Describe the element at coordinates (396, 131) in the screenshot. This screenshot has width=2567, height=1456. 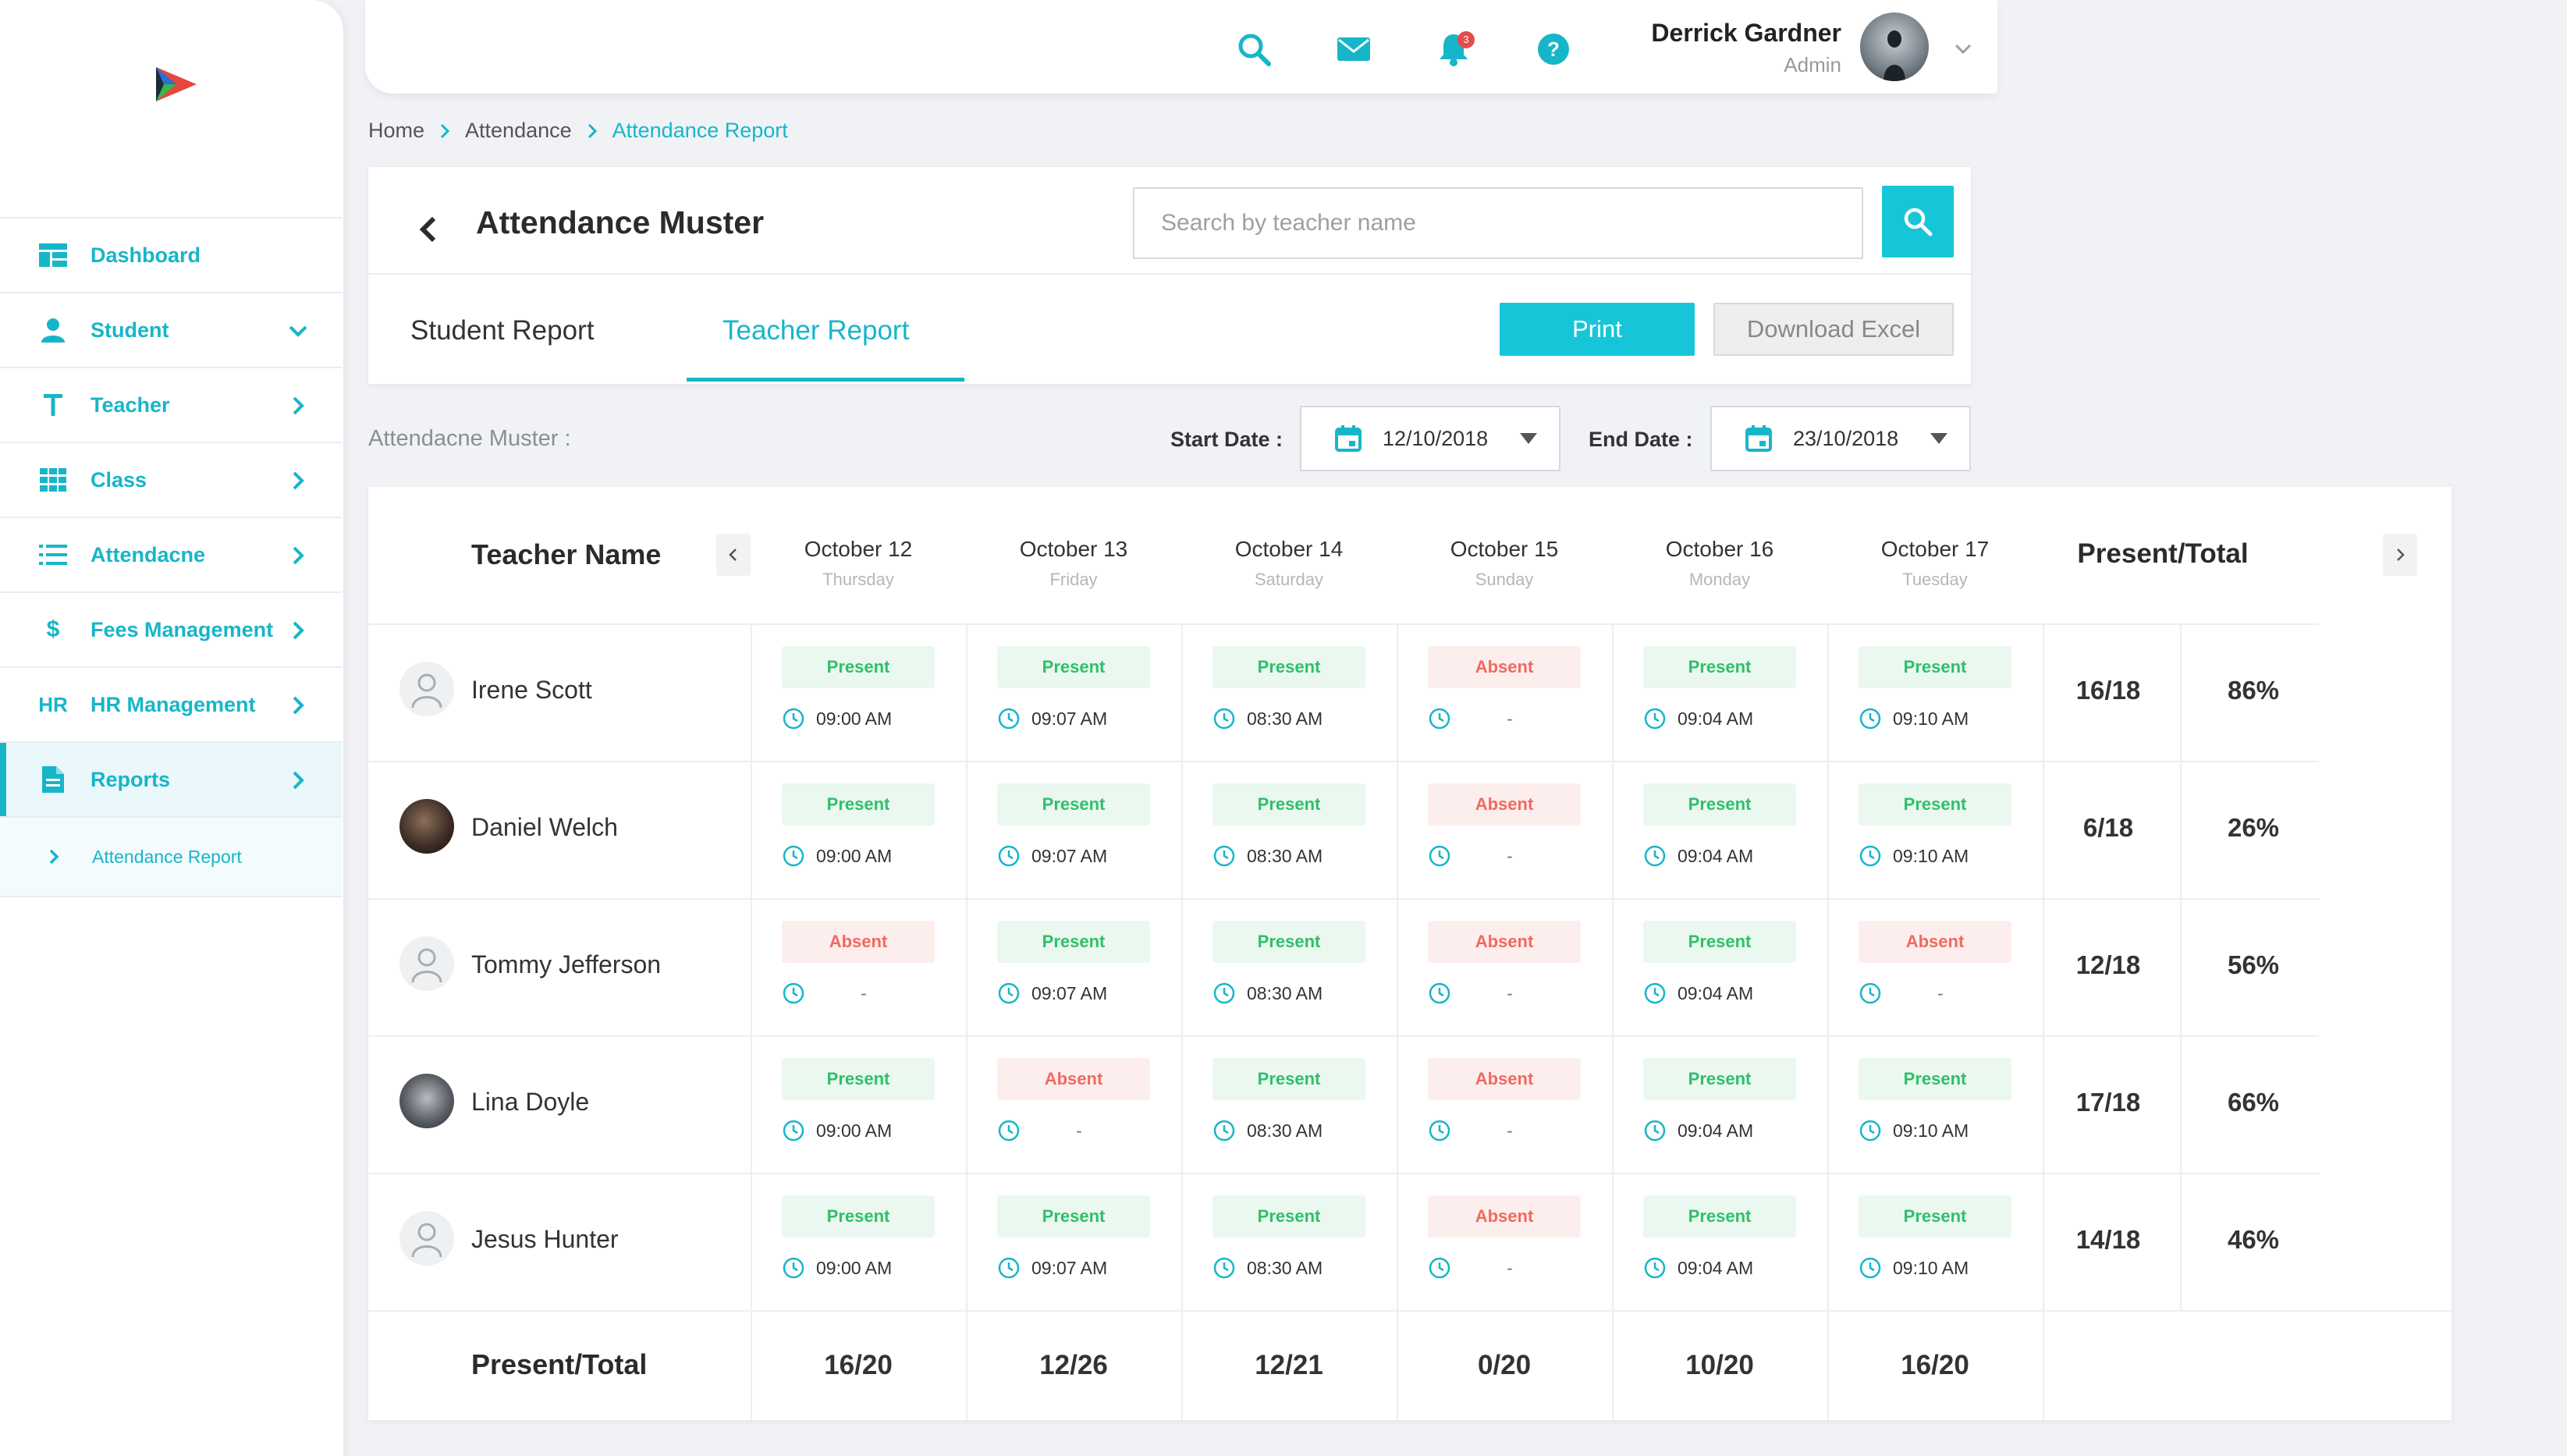
I see `breadcrumb-home: Home` at that location.